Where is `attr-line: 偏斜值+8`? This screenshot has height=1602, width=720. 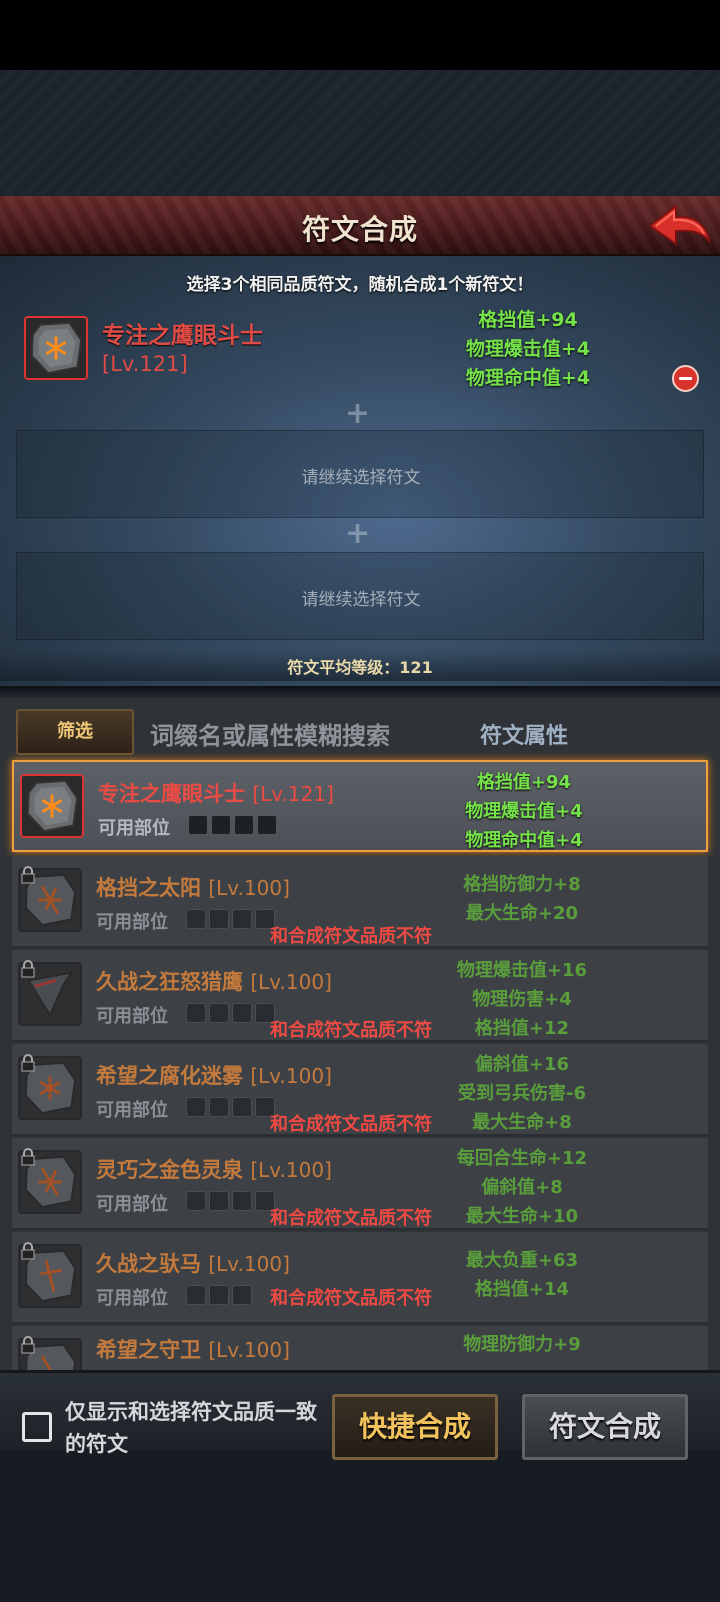
attr-line: 偏斜值+8 is located at coordinates (522, 1187).